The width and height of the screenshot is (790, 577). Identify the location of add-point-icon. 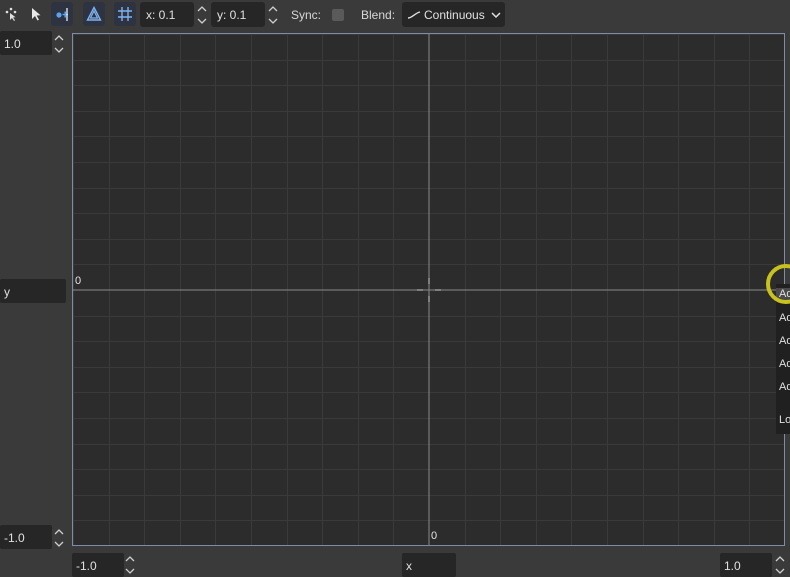
(62, 14).